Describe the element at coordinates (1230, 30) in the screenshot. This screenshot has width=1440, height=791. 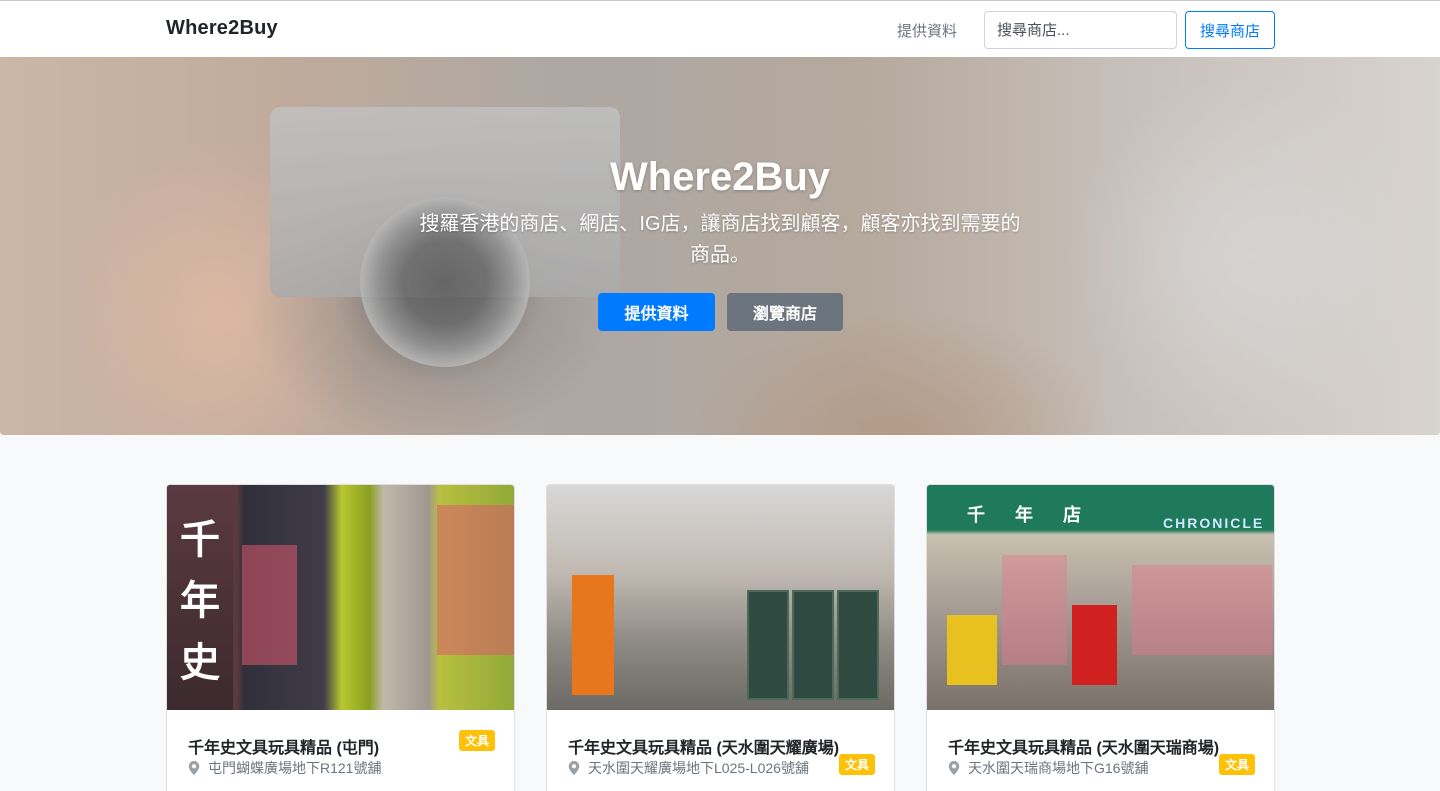
I see `search-button: 搜尋商店` at that location.